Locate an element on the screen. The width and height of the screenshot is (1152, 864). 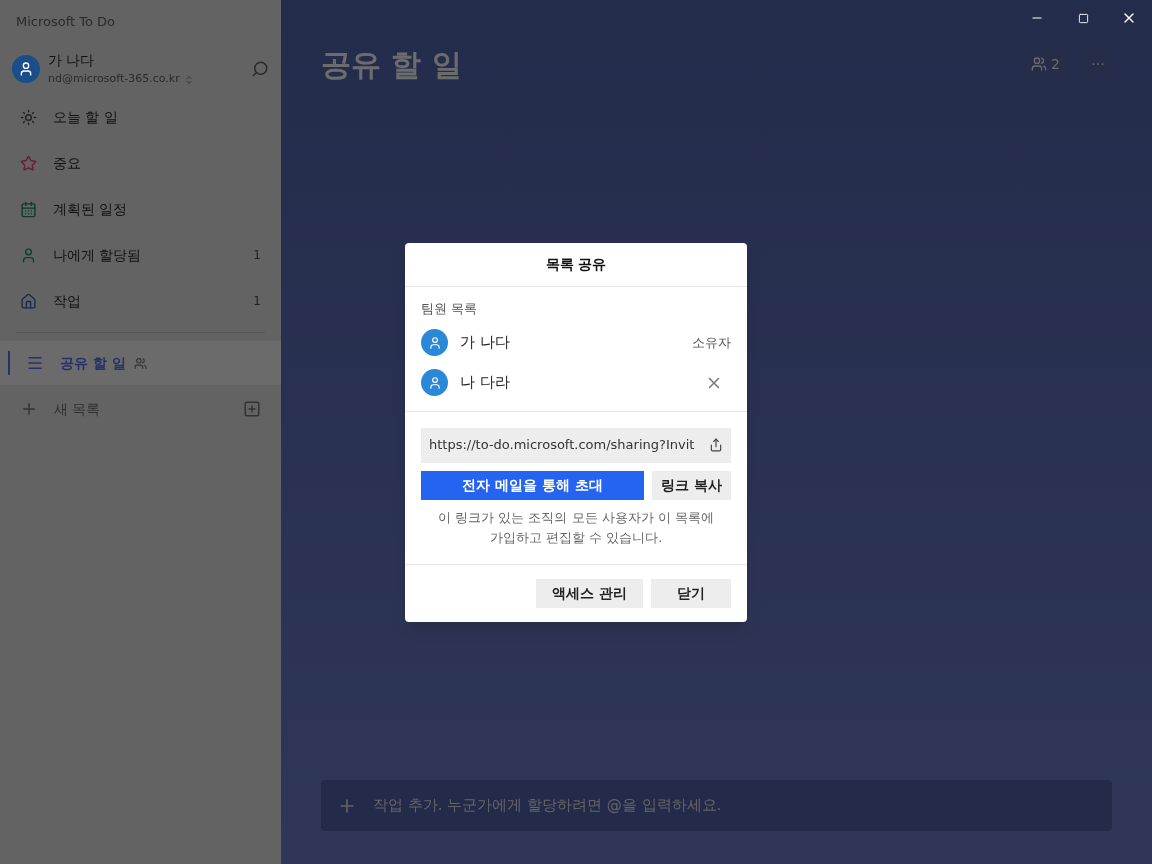
more-button: ··· is located at coordinates (1098, 64).